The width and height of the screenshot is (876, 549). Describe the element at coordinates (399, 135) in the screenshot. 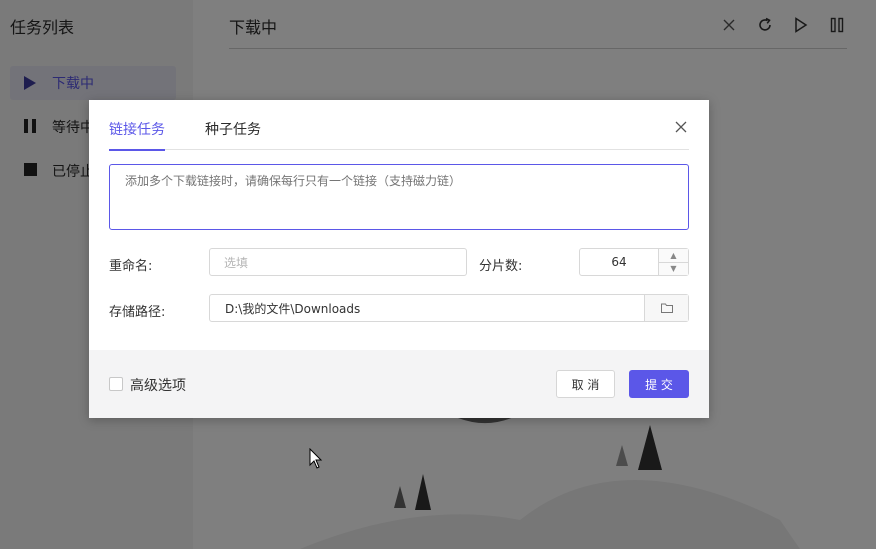

I see `dialog-tabs: 链接任务 种子任务` at that location.